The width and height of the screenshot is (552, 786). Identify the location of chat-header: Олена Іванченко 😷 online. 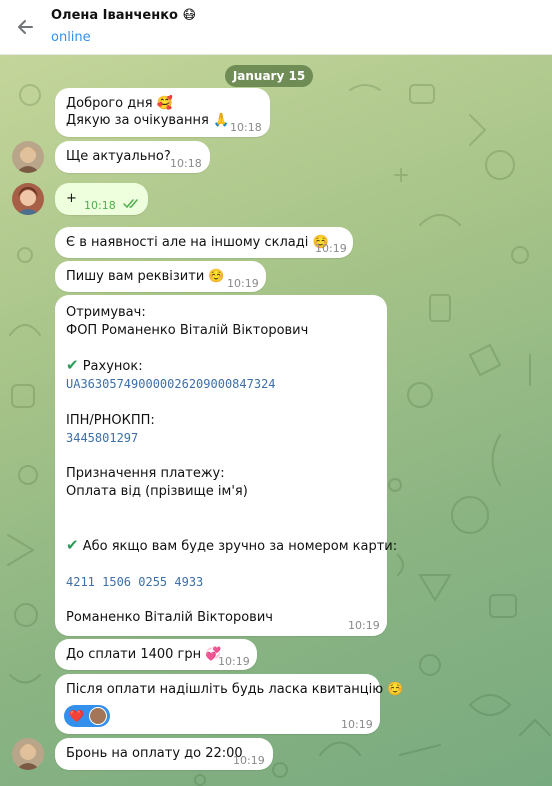
(276, 27).